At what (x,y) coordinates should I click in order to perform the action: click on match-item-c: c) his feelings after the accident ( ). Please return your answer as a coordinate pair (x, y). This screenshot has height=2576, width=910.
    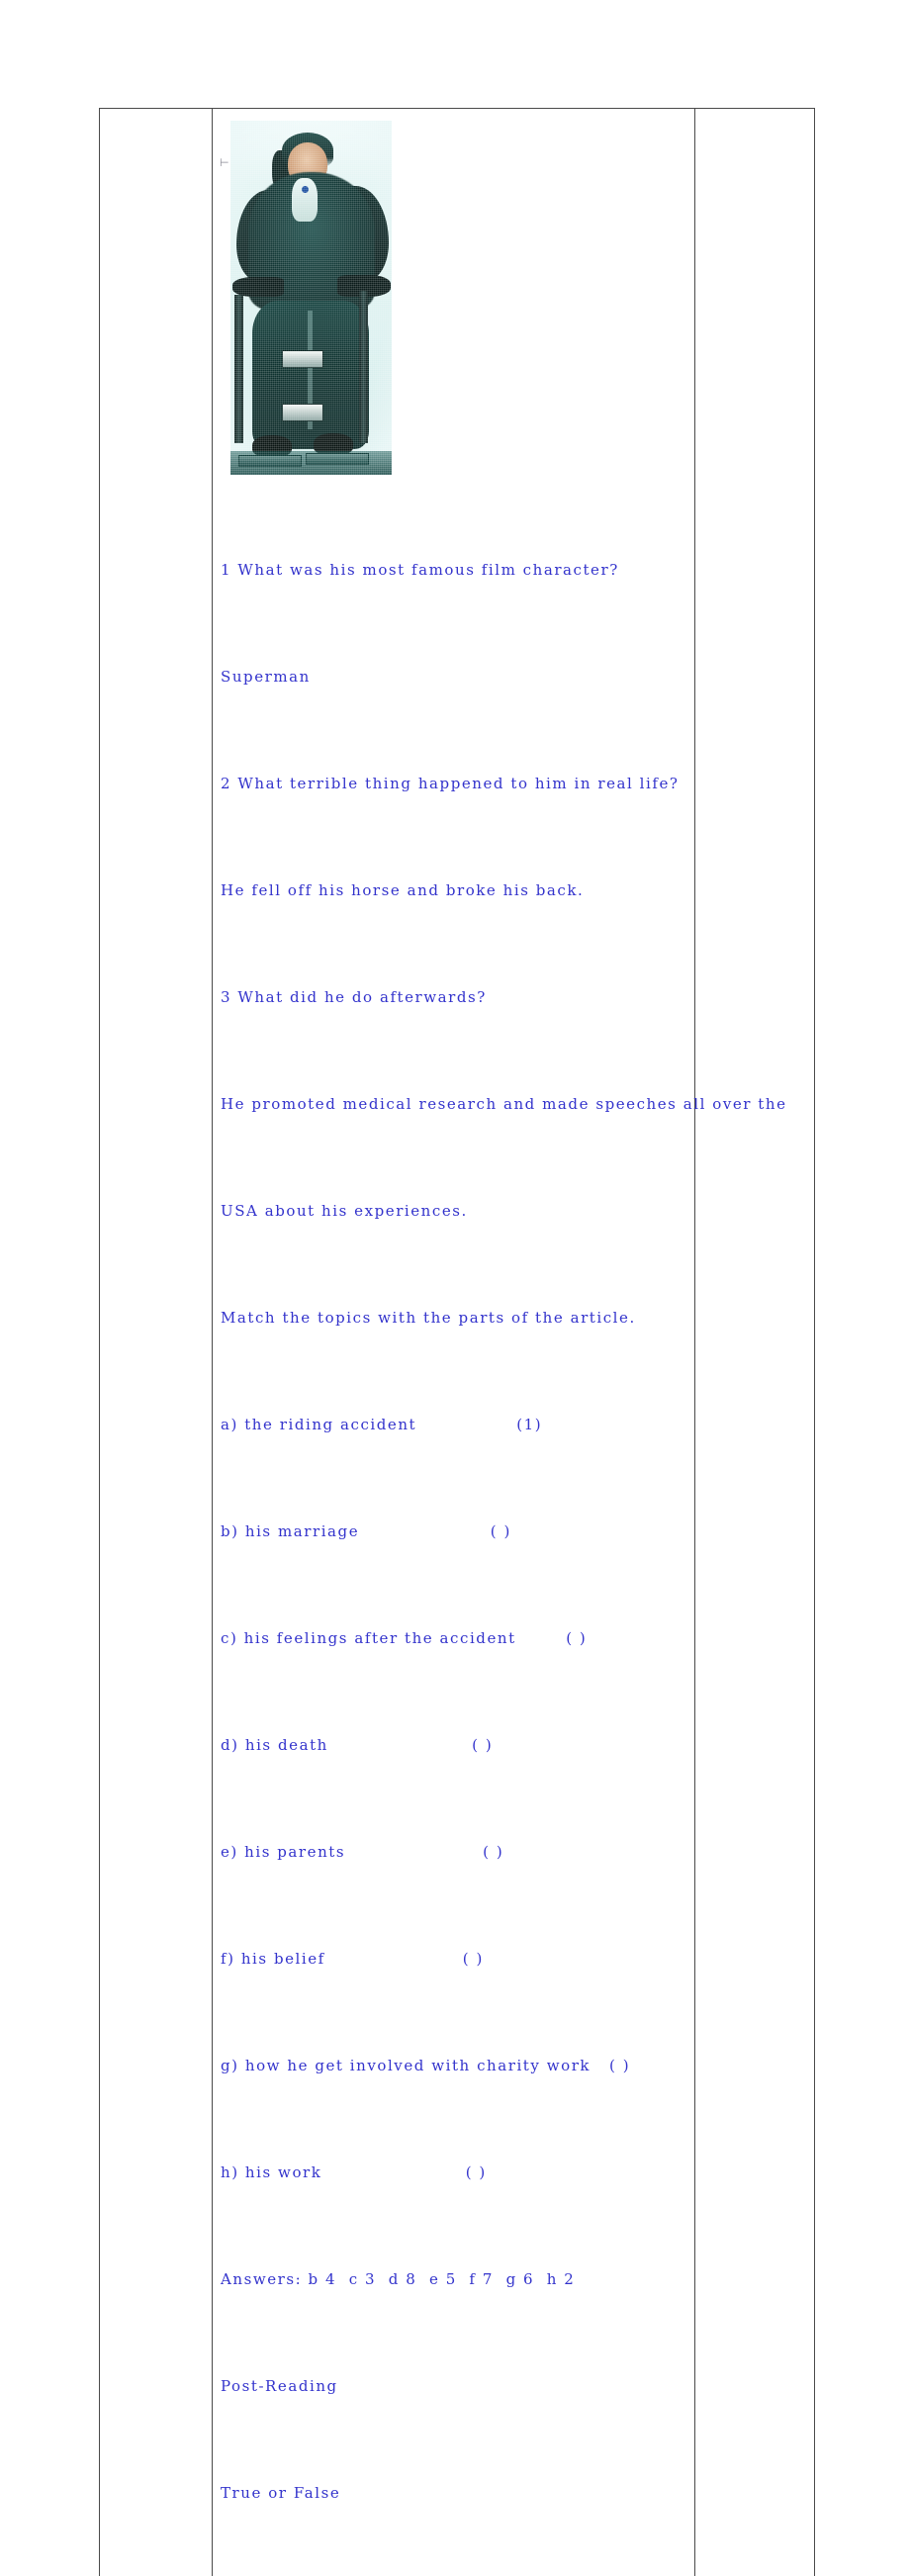
    Looking at the image, I should click on (454, 1638).